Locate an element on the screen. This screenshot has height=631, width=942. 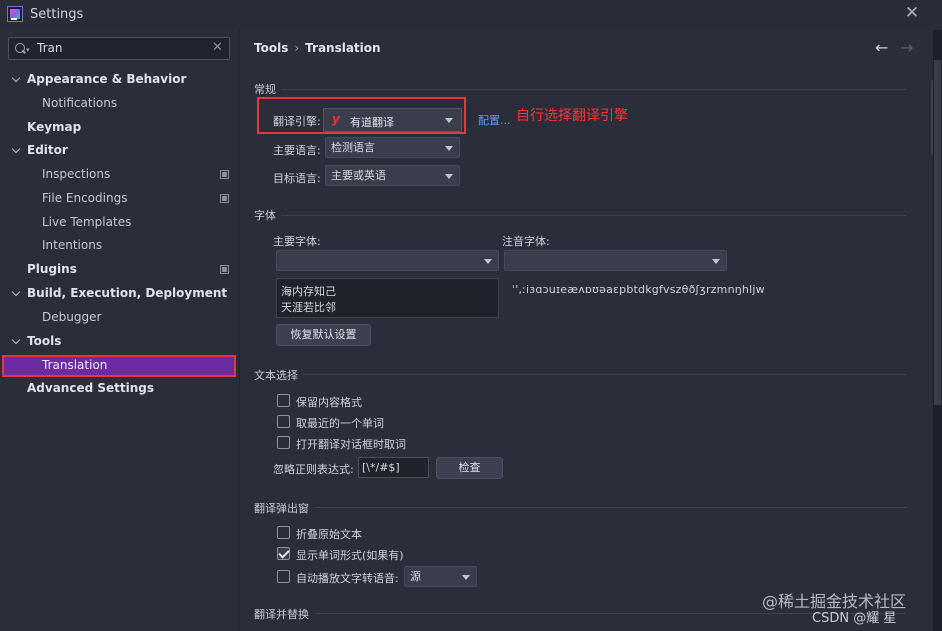
engine-label: 翻译引擎: is located at coordinates (297, 121).